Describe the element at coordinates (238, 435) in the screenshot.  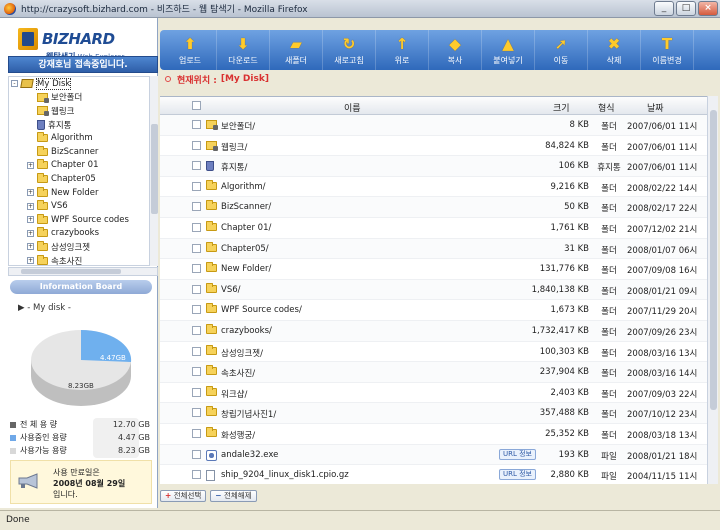
I see `file-name: 화성행궁/` at that location.